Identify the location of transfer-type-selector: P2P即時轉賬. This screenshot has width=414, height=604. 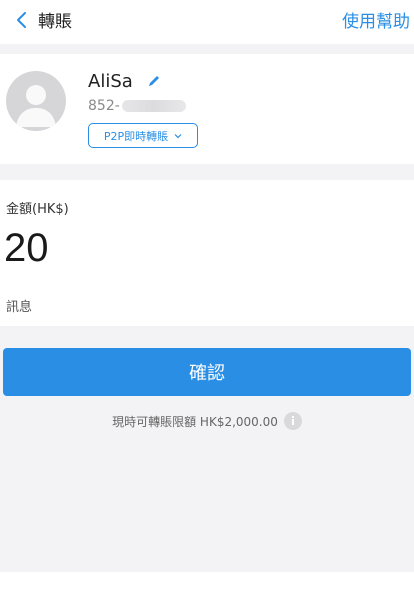
(143, 135).